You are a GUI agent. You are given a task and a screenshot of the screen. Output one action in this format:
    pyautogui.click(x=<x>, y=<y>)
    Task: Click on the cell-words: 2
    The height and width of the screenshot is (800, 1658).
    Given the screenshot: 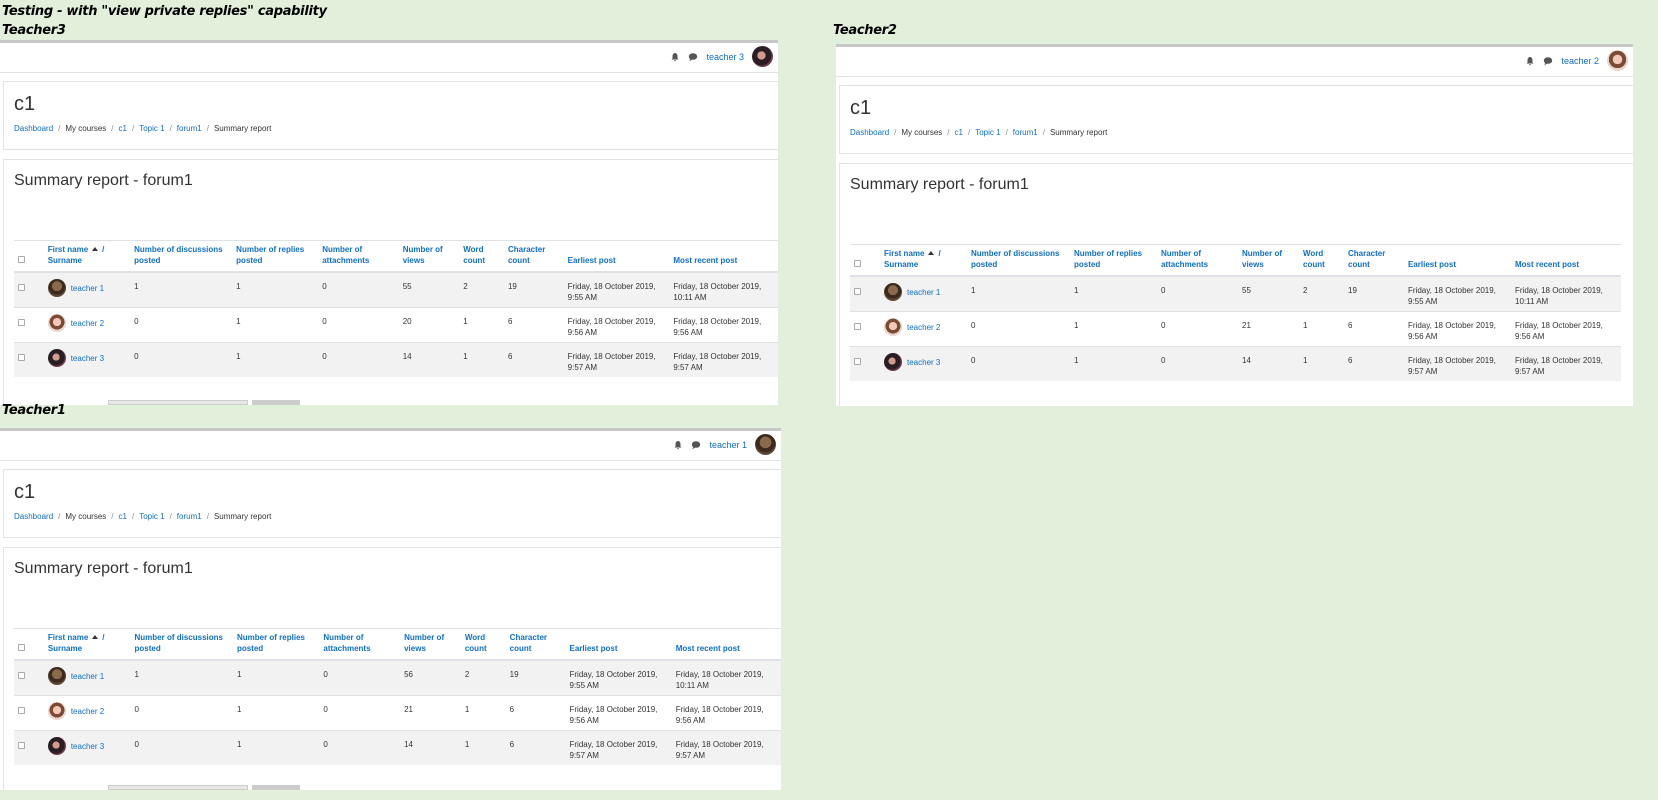 What is the action you would take?
    pyautogui.click(x=483, y=677)
    